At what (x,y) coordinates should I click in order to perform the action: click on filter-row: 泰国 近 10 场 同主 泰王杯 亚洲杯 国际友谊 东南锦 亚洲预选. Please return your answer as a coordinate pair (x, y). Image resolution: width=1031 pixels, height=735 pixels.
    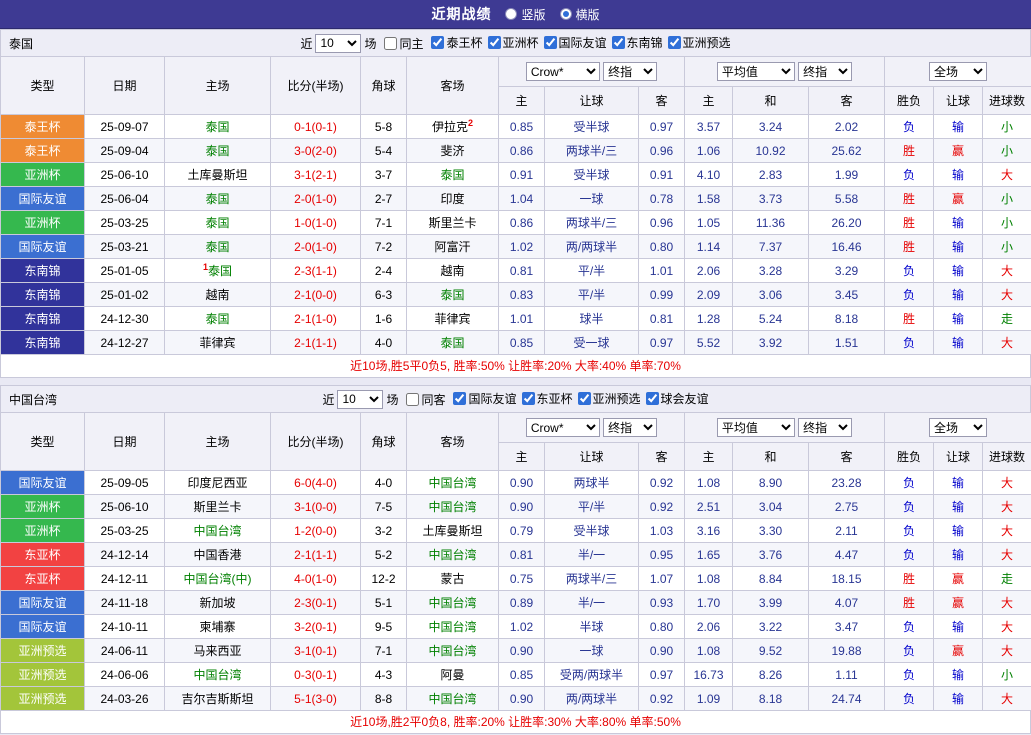
    Looking at the image, I should click on (515, 42).